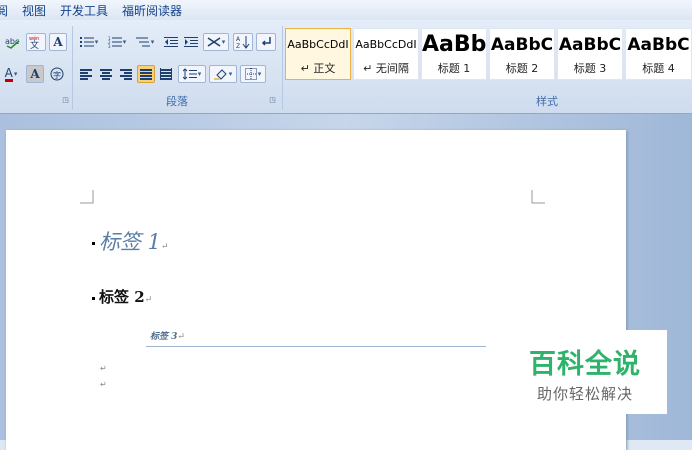 This screenshot has width=692, height=450. I want to click on phonetic-guide-icon: wén 文, so click(36, 42).